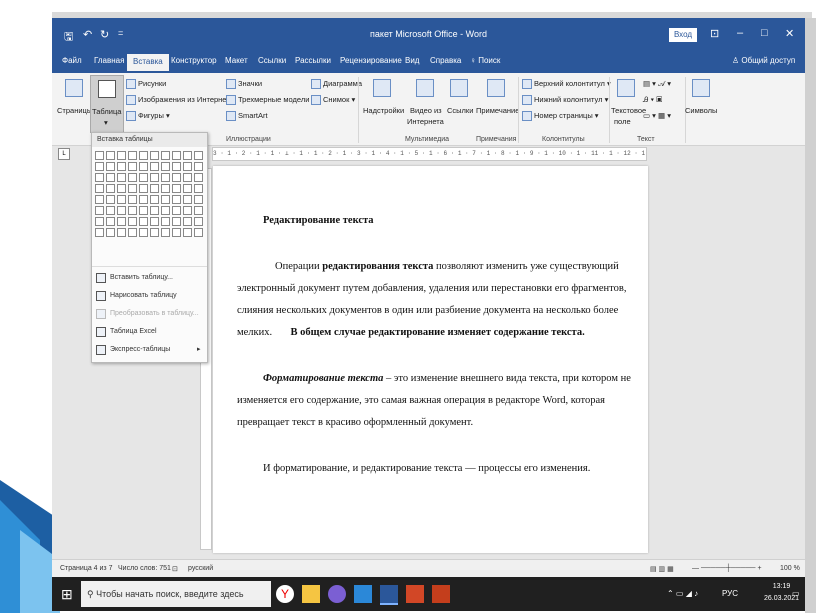  Describe the element at coordinates (333, 100) in the screenshot. I see `screenshot-button: Снимок ▾` at that location.